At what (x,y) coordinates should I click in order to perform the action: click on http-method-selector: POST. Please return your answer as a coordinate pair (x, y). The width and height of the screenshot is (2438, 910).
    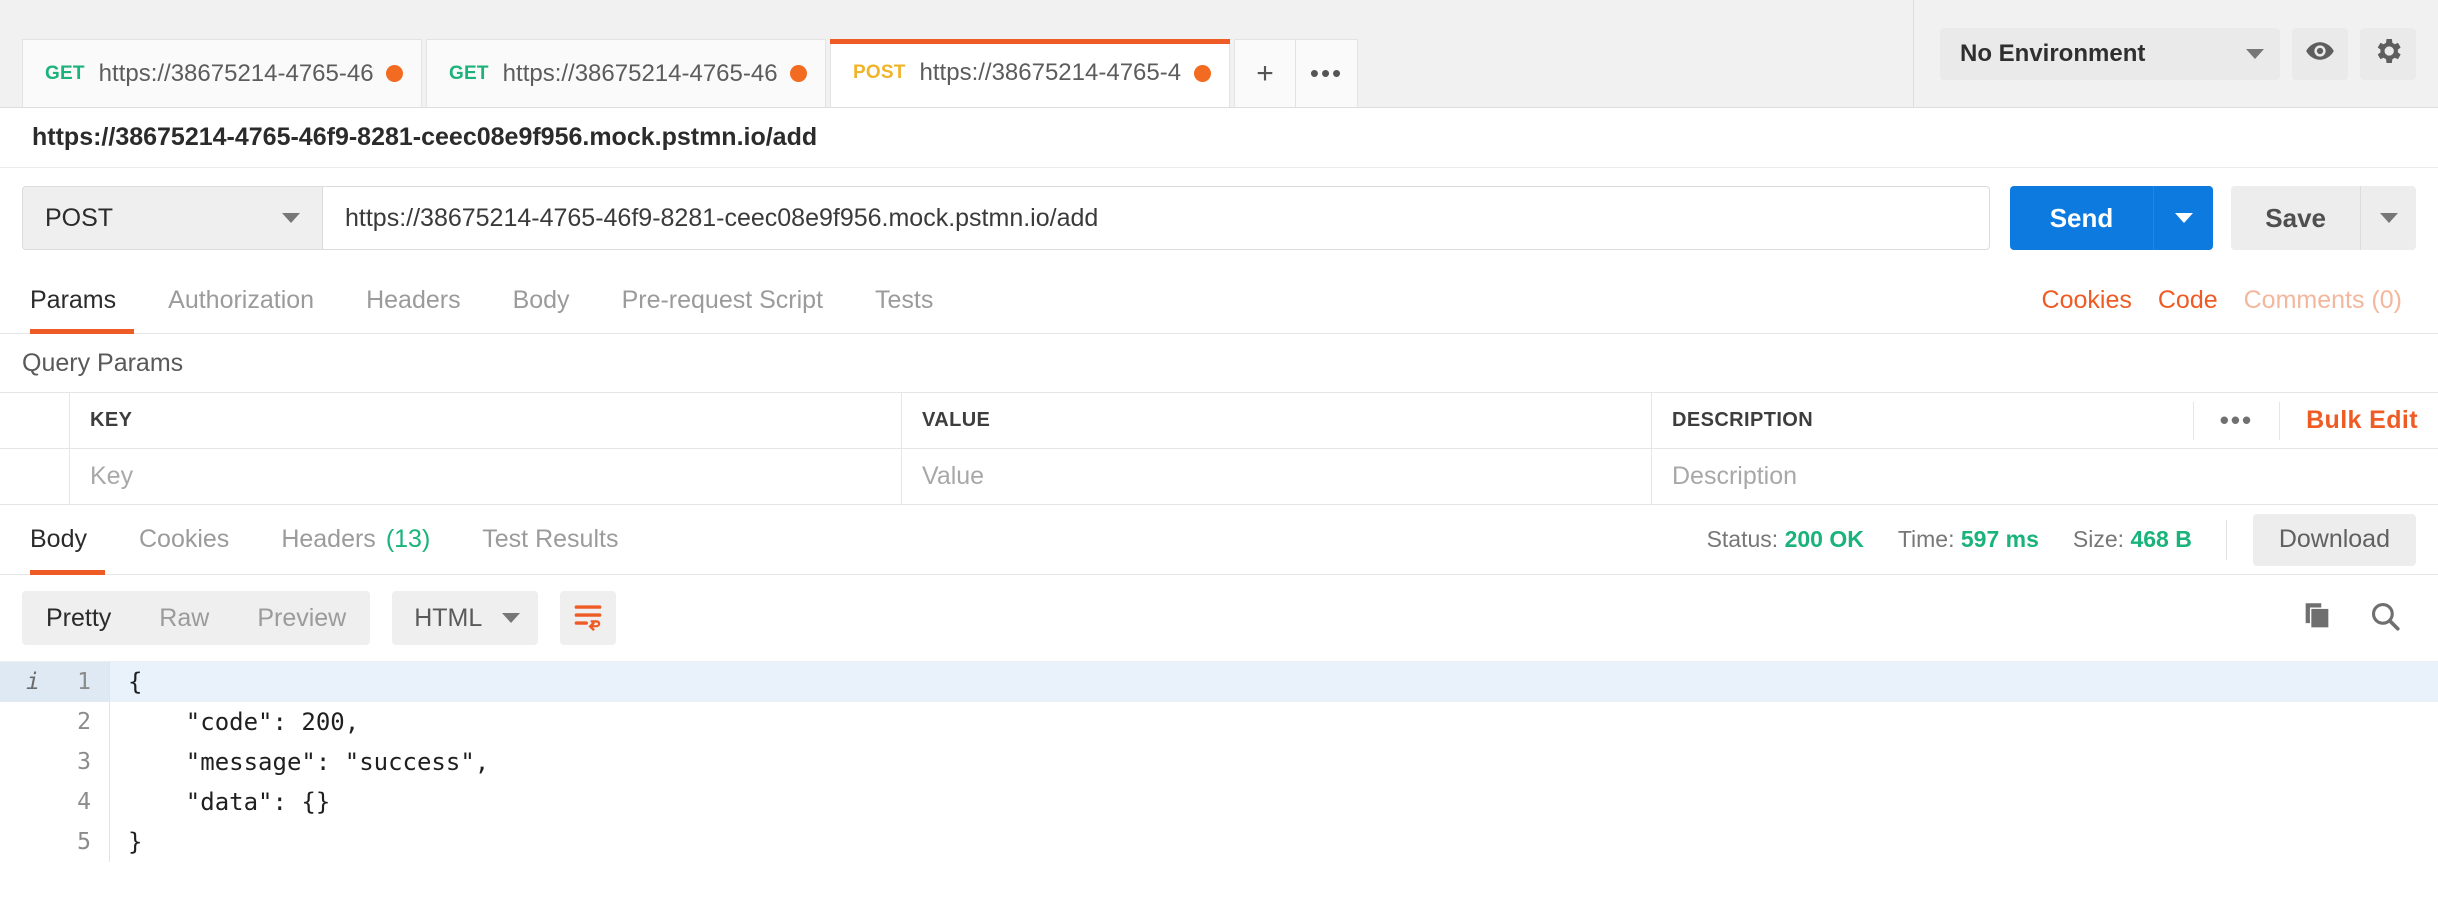
    Looking at the image, I should click on (172, 218).